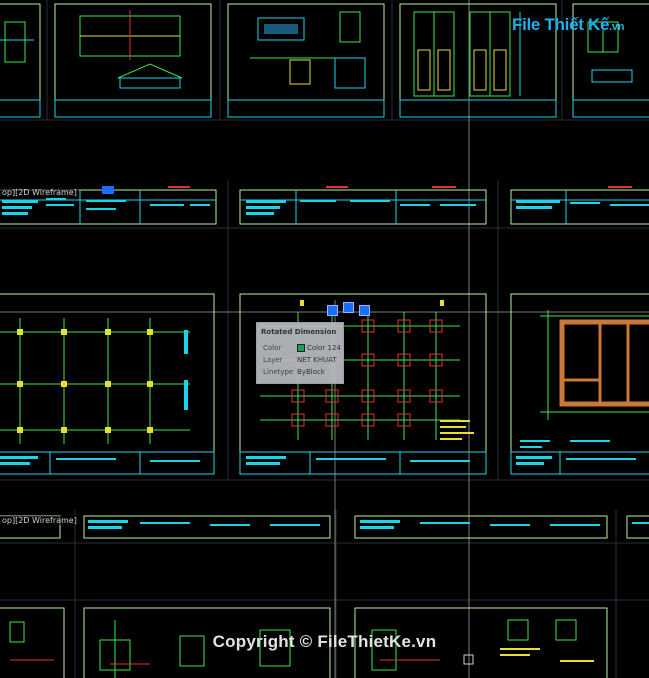 This screenshot has width=649, height=678. What do you see at coordinates (324, 641) in the screenshot?
I see `copyright-watermark: Copyright © FileThietKe.vn` at bounding box center [324, 641].